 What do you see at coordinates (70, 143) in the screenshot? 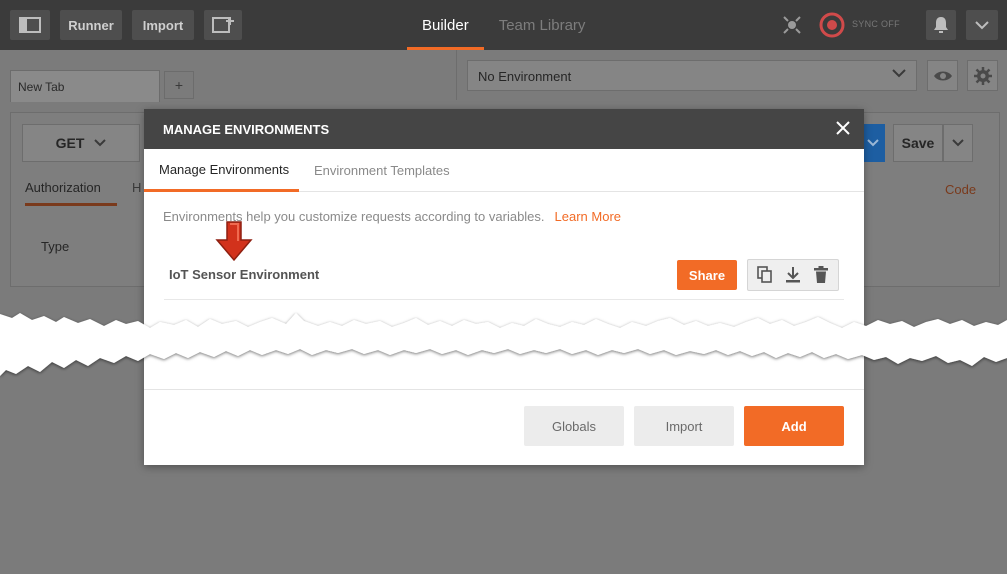
I see `method-label: GET` at bounding box center [70, 143].